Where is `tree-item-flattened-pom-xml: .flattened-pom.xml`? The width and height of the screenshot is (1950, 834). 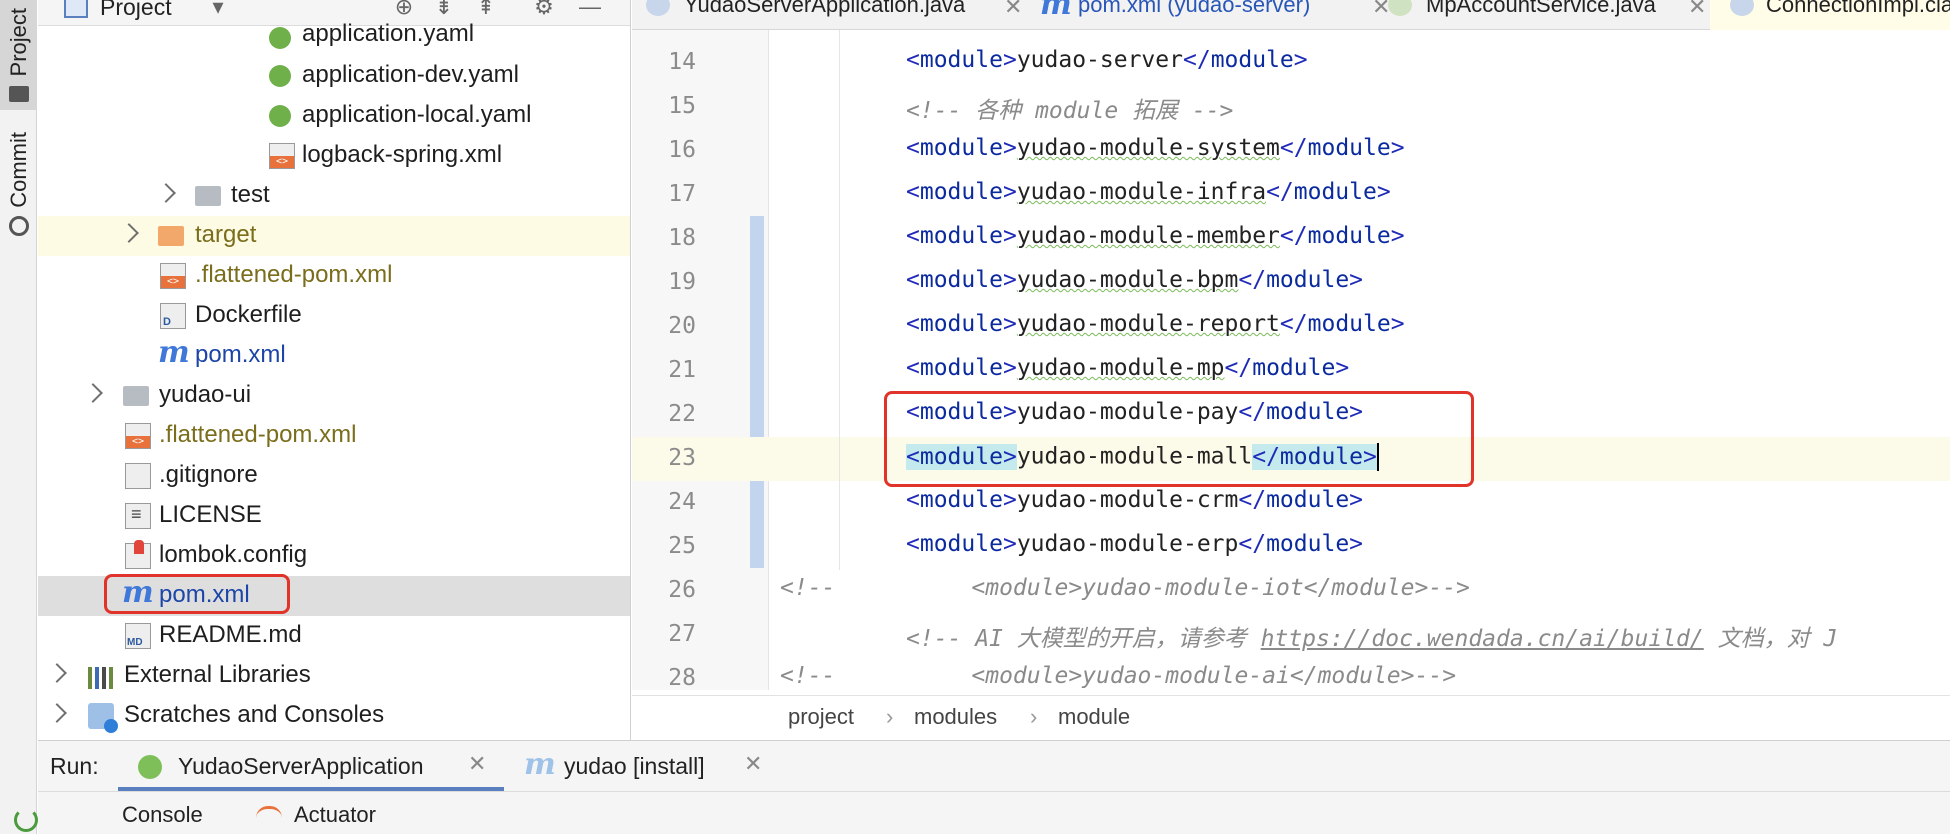 tree-item-flattened-pom-xml: .flattened-pom.xml is located at coordinates (334, 276).